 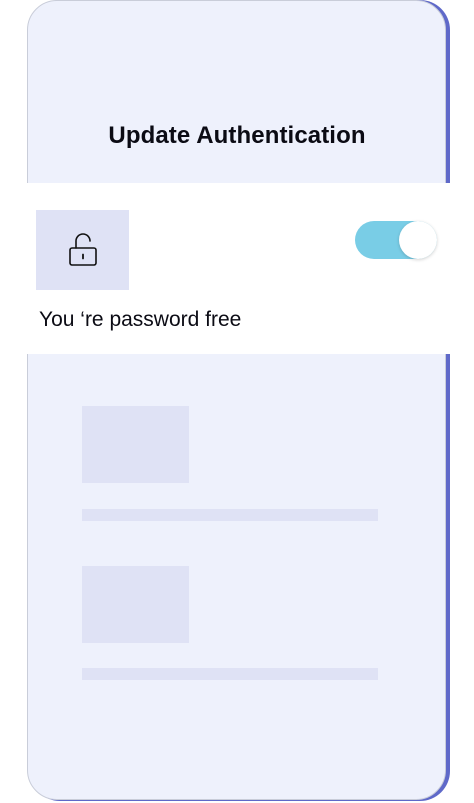 I want to click on lock-icon-tile, so click(x=82, y=250).